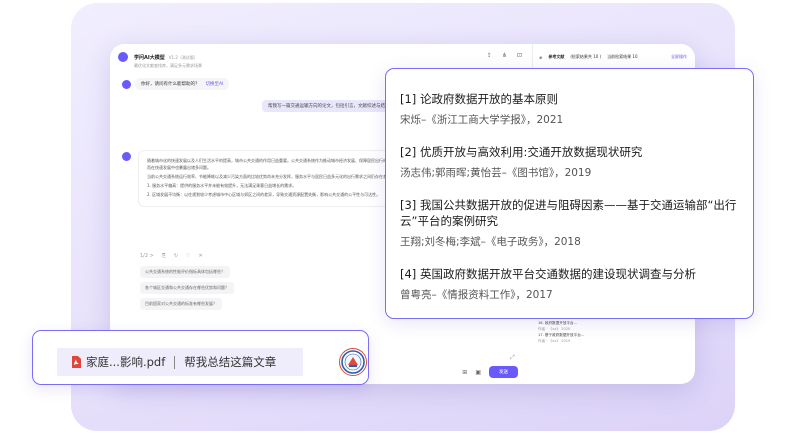 The width and height of the screenshot is (787, 437). I want to click on greeting-bubble: 你好，请问有什么能帮助的？ 切换至AI, so click(182, 84).